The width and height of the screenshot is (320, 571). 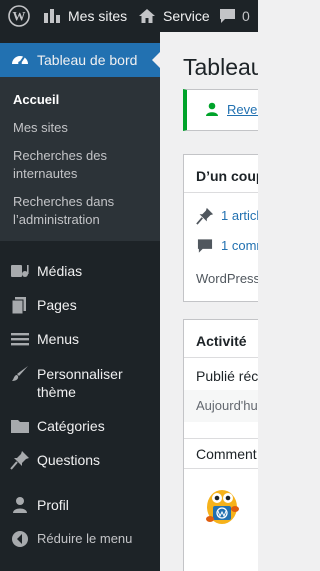 I want to click on my-sites-menu: Mes sites, so click(x=84, y=16).